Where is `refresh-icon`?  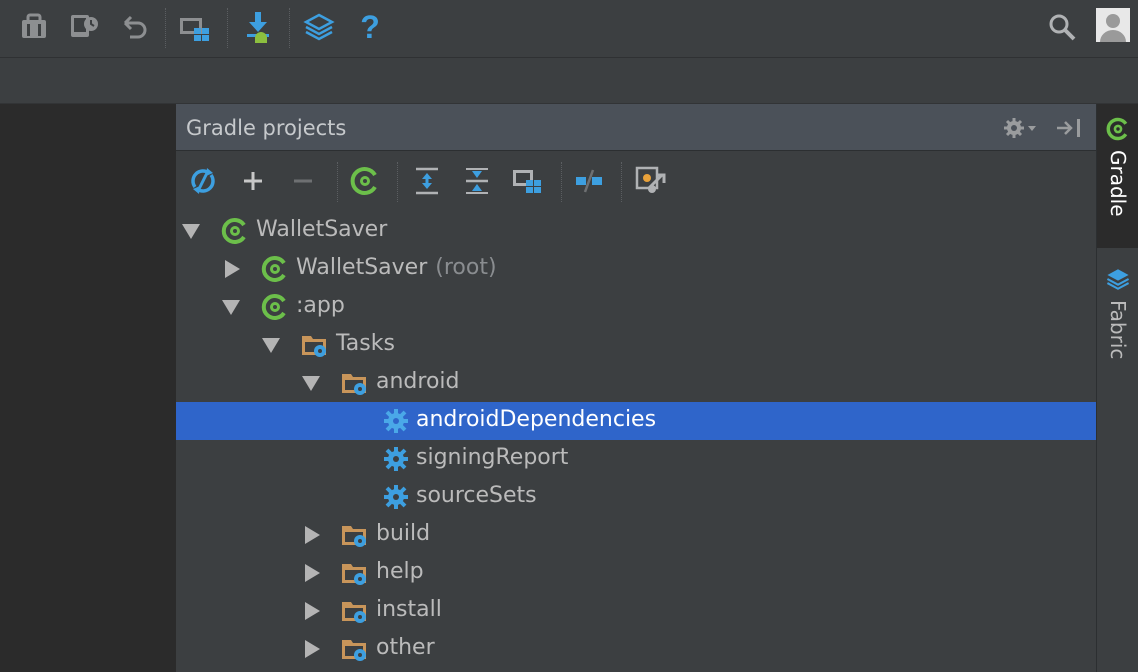
refresh-icon is located at coordinates (203, 181).